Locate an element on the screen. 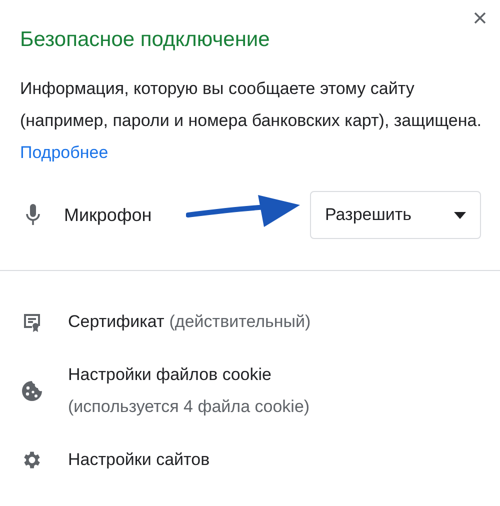 The image size is (500, 506). cookie-icon is located at coordinates (32, 391).